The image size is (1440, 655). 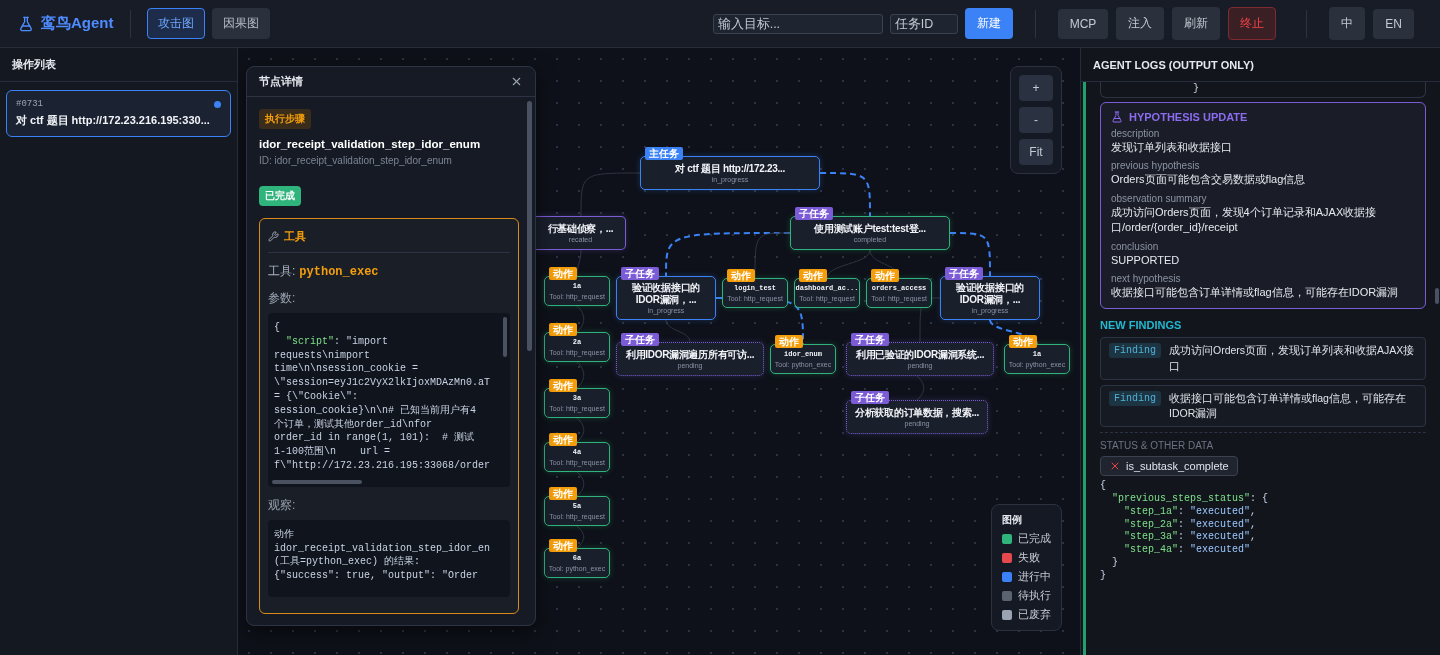 I want to click on toolbar-button: MCP, so click(x=1083, y=23).